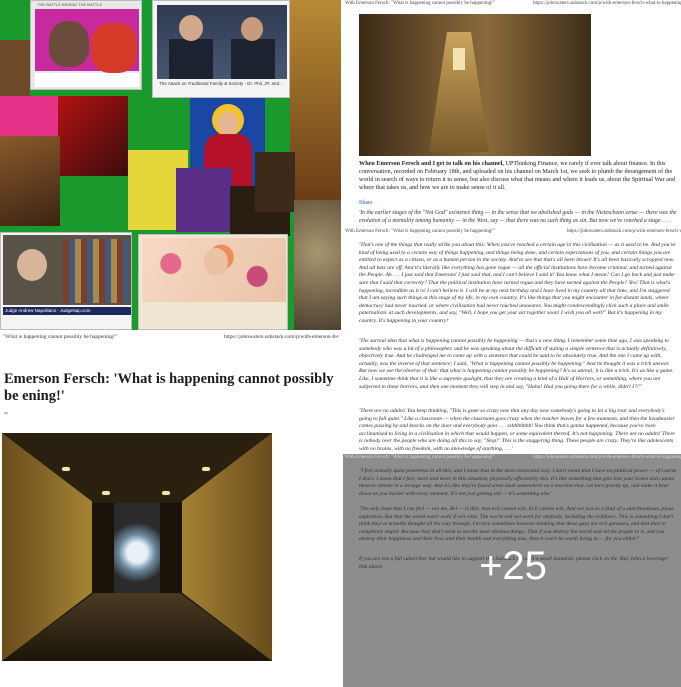 The height and width of the screenshot is (687, 681). Describe the element at coordinates (15, 70) in the screenshot. I see `crucifix-image` at that location.